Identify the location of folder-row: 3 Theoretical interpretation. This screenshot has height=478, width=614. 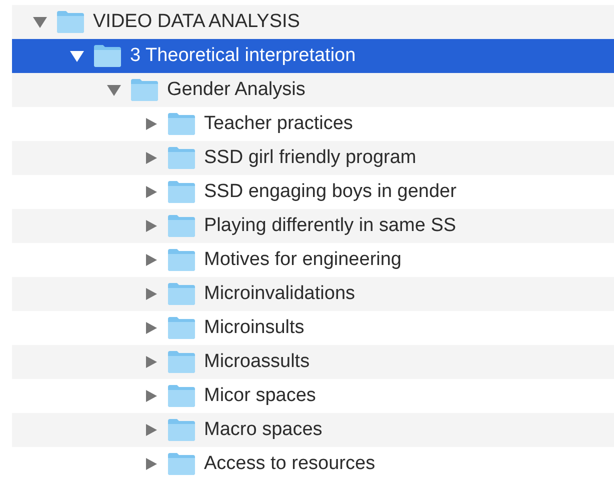
(313, 56).